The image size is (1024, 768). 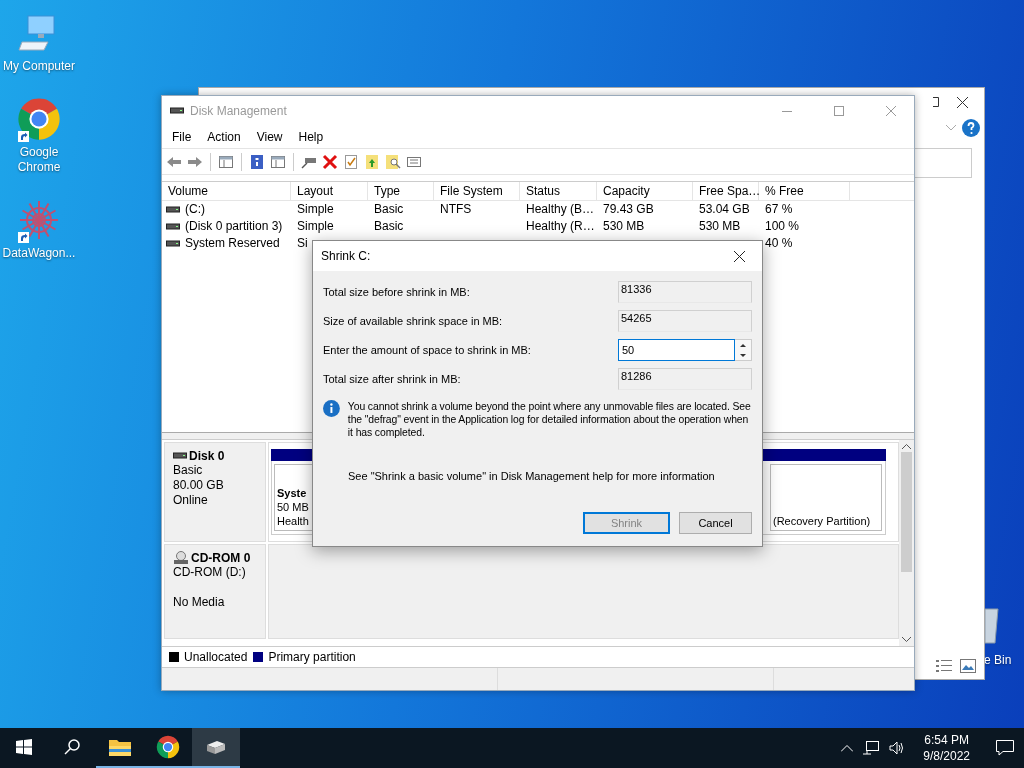 What do you see at coordinates (477, 191) in the screenshot?
I see `column-header: File System` at bounding box center [477, 191].